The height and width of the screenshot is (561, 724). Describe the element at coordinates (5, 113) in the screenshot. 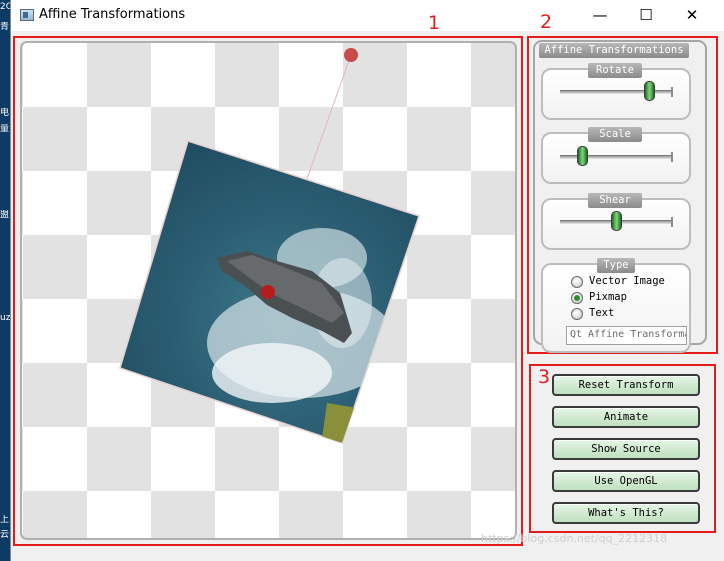

I see `desktop-text: 电` at that location.